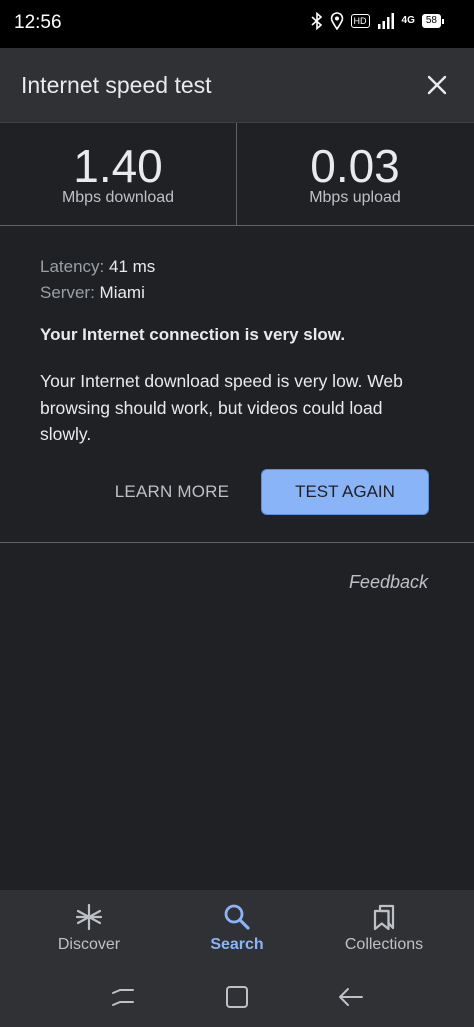  I want to click on test-details: Latency: 41 ms Server: Miami, so click(240, 280).